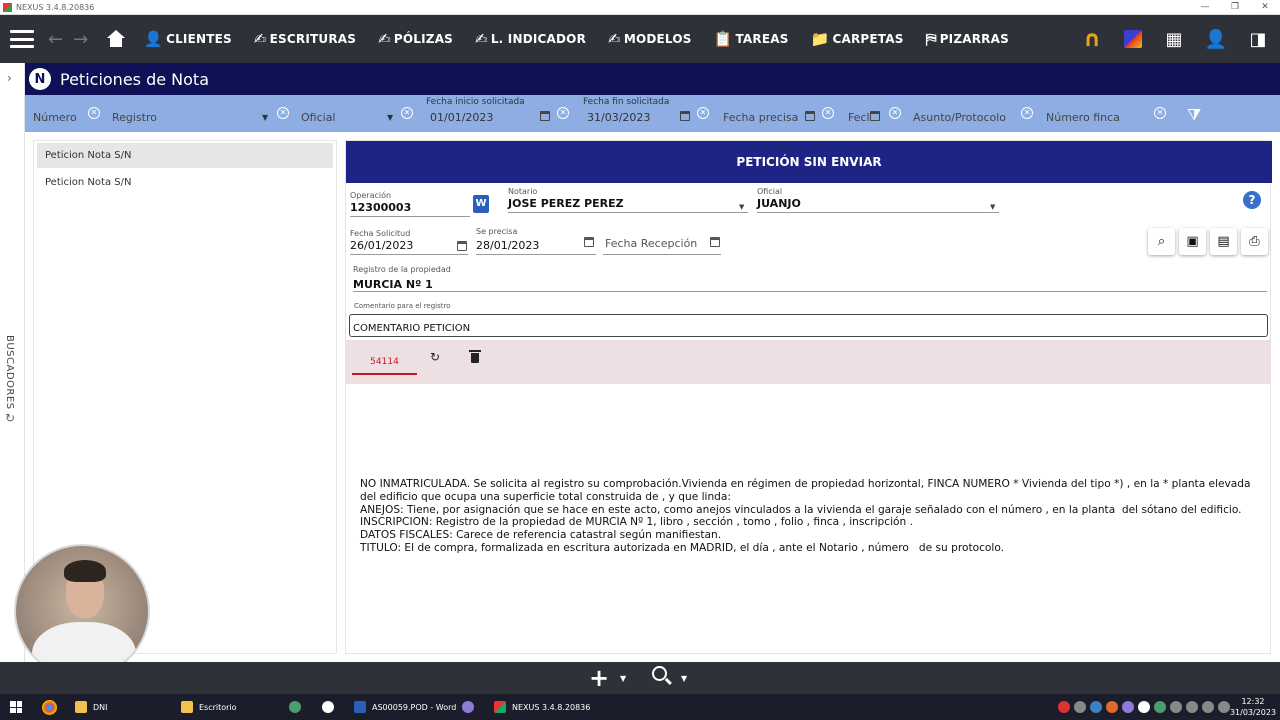 The width and height of the screenshot is (1280, 720). I want to click on filter-off-icon: ⧩, so click(1194, 115).